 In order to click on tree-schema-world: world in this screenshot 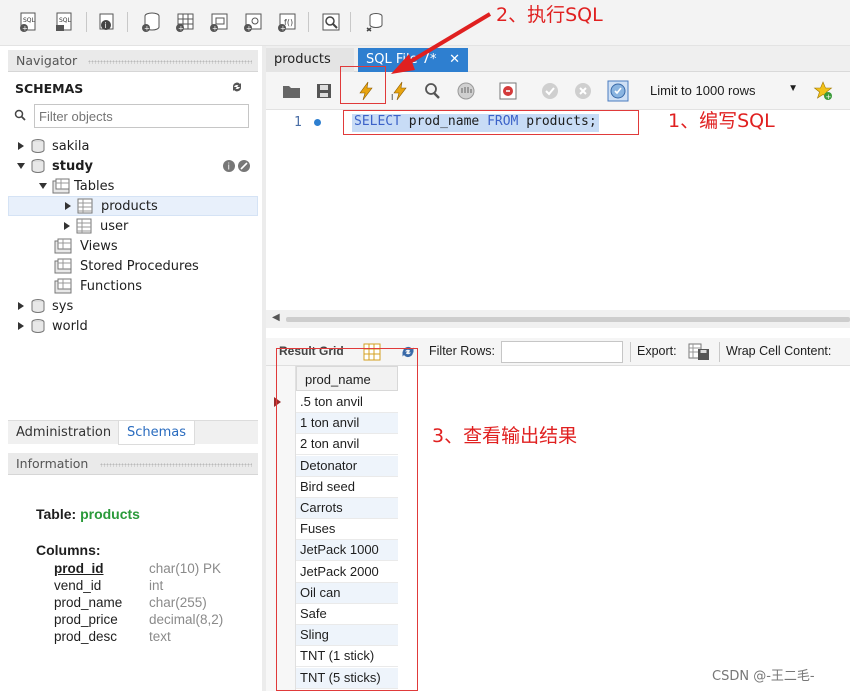, I will do `click(52, 326)`.